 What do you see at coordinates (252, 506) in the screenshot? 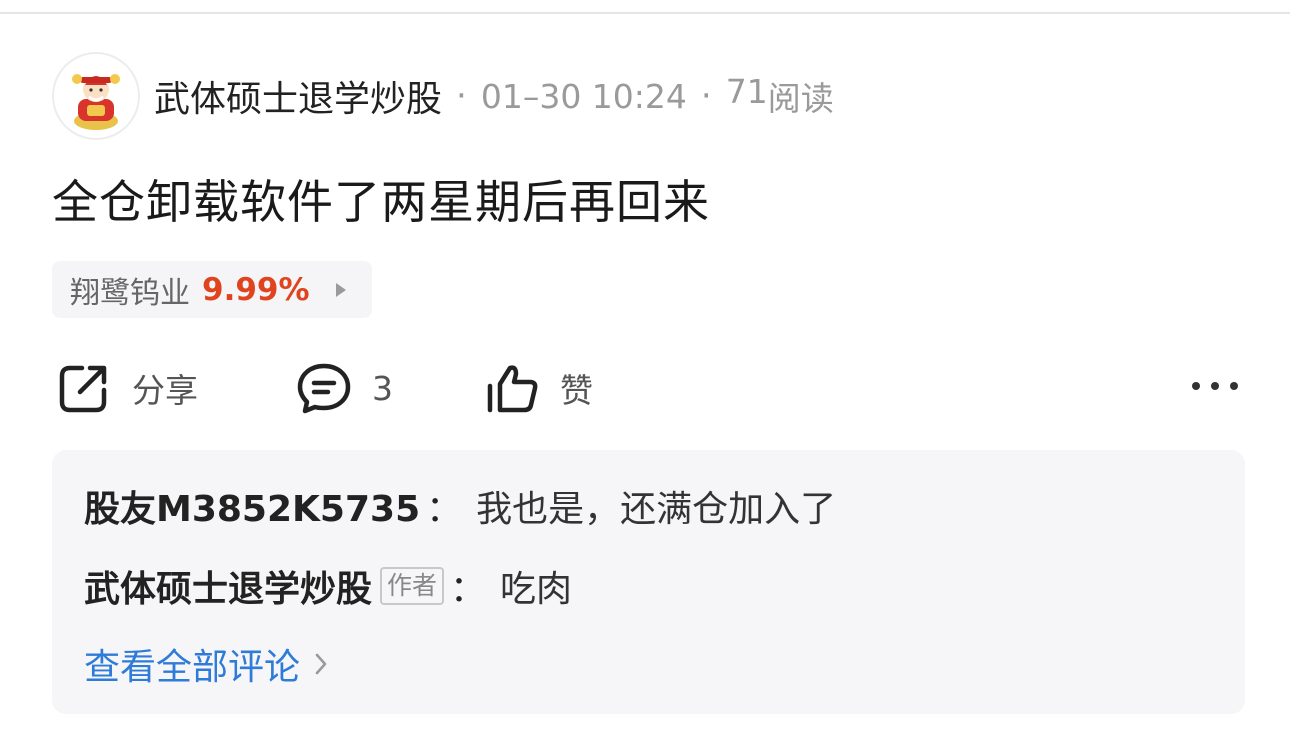
I see `comment-username: 股友M3852K5735` at bounding box center [252, 506].